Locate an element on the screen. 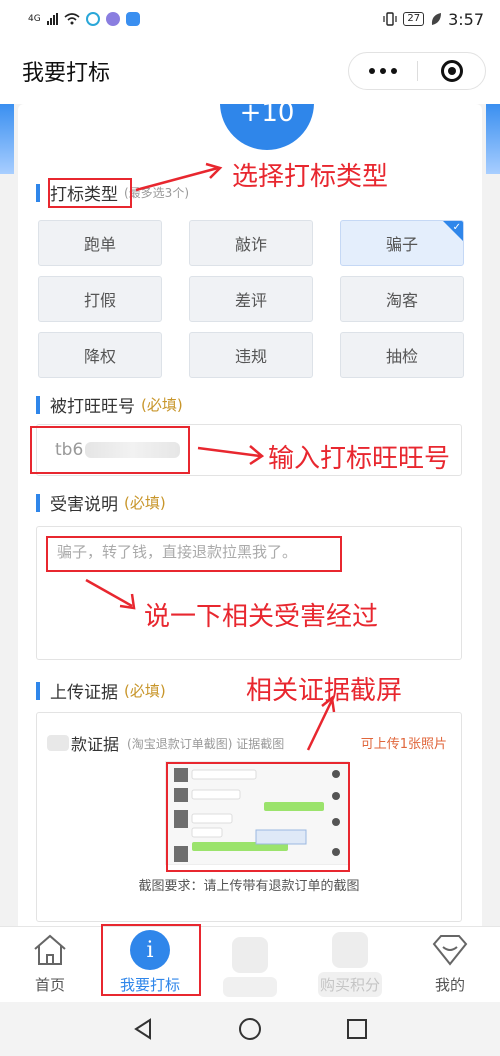 The image size is (500, 1056). nav-item-mine: 我的 is located at coordinates (450, 965).